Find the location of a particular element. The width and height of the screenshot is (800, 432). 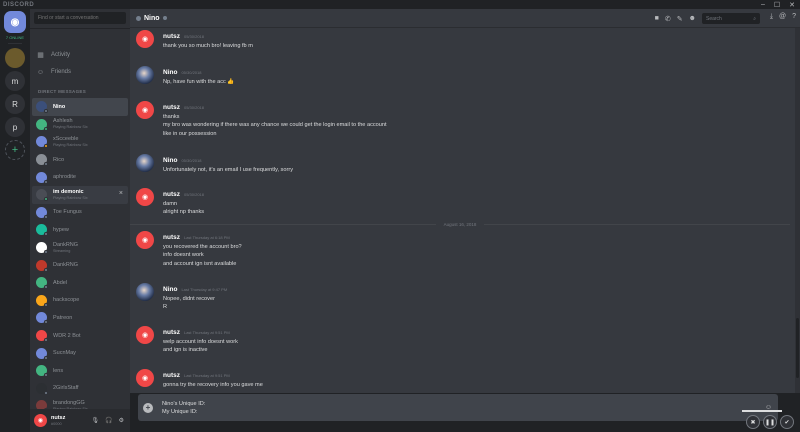

dm-item: aphrodite is located at coordinates (80, 177).